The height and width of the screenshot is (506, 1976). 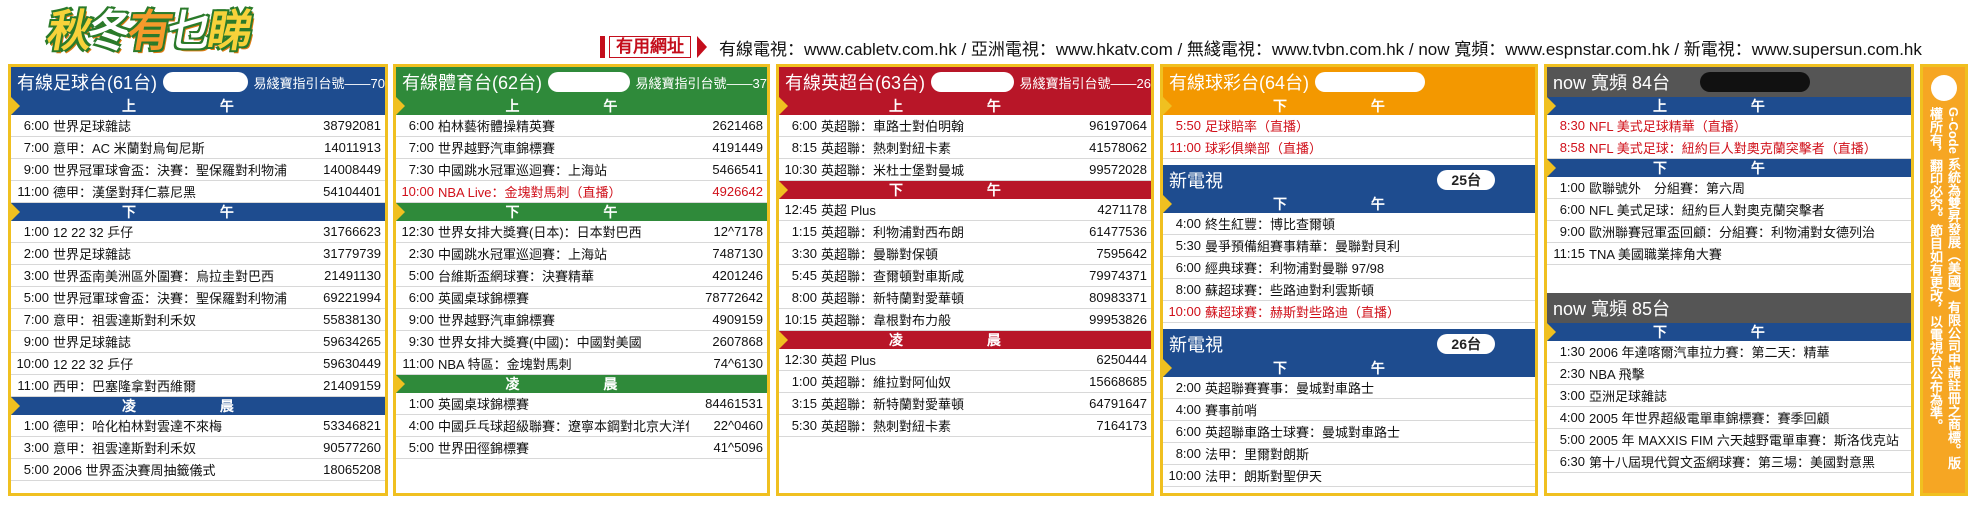 I want to click on program-row: 9:00 歐洲聯賽冠軍盃回顧：分組賽：利物浦對女德列治, so click(x=1729, y=232).